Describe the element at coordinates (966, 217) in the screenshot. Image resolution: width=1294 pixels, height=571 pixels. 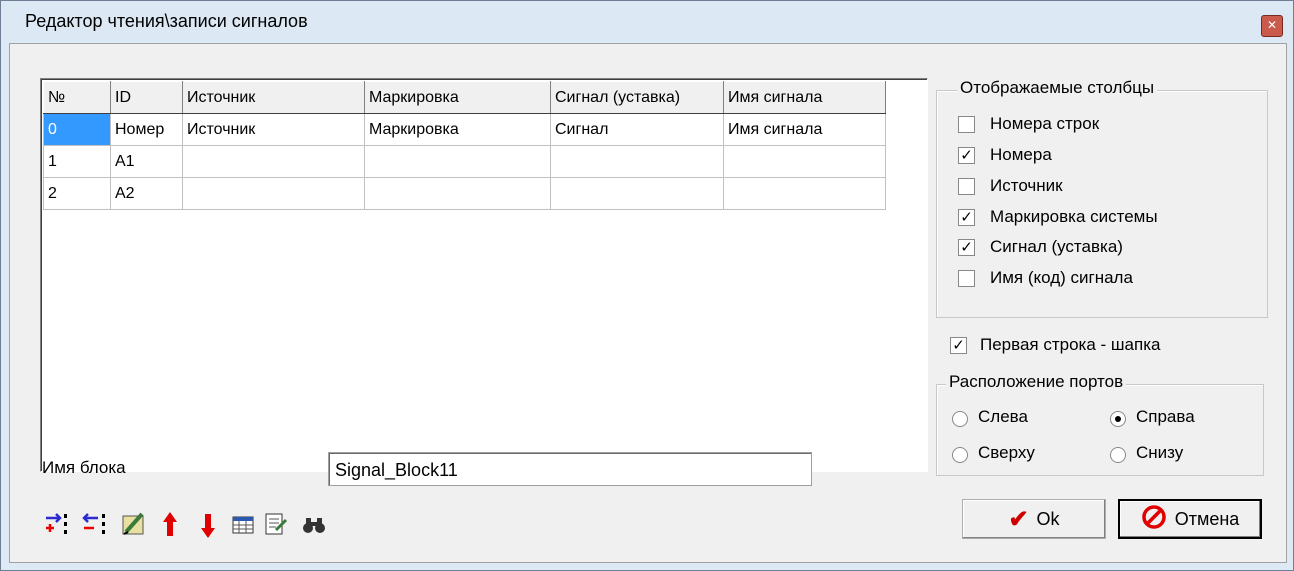
I see `checkbox-system-marking: ✓` at that location.